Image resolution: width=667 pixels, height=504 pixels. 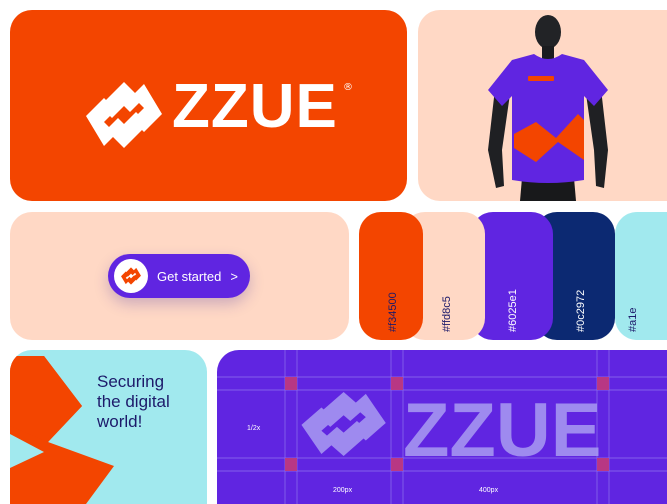 What do you see at coordinates (548, 108) in the screenshot?
I see `tshirt-mannequin-image` at bounding box center [548, 108].